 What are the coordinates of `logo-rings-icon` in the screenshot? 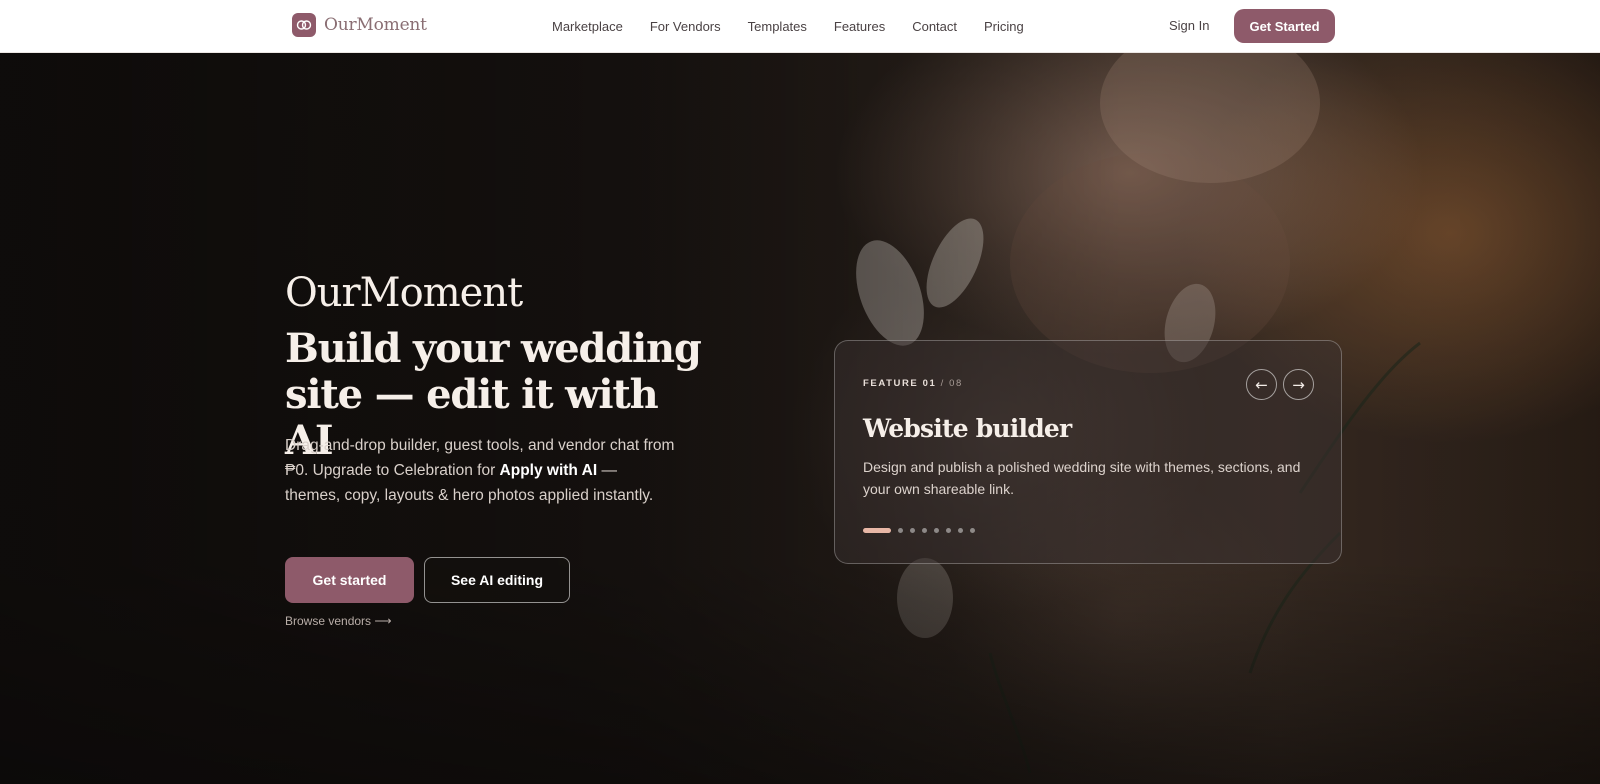 It's located at (304, 25).